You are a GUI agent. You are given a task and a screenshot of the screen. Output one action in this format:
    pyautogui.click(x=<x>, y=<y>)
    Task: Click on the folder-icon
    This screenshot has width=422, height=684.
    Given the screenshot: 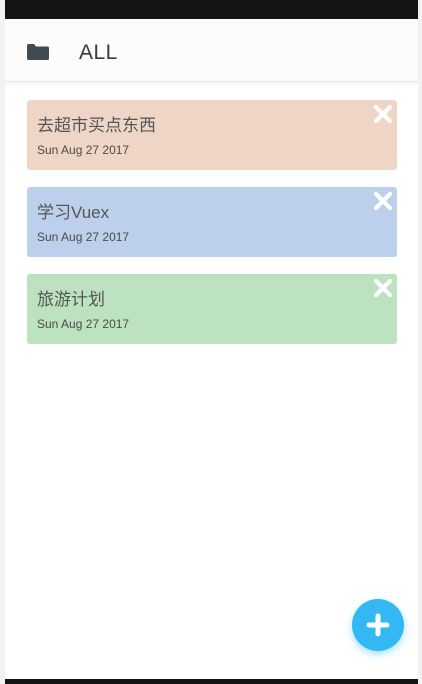 What is the action you would take?
    pyautogui.click(x=38, y=52)
    